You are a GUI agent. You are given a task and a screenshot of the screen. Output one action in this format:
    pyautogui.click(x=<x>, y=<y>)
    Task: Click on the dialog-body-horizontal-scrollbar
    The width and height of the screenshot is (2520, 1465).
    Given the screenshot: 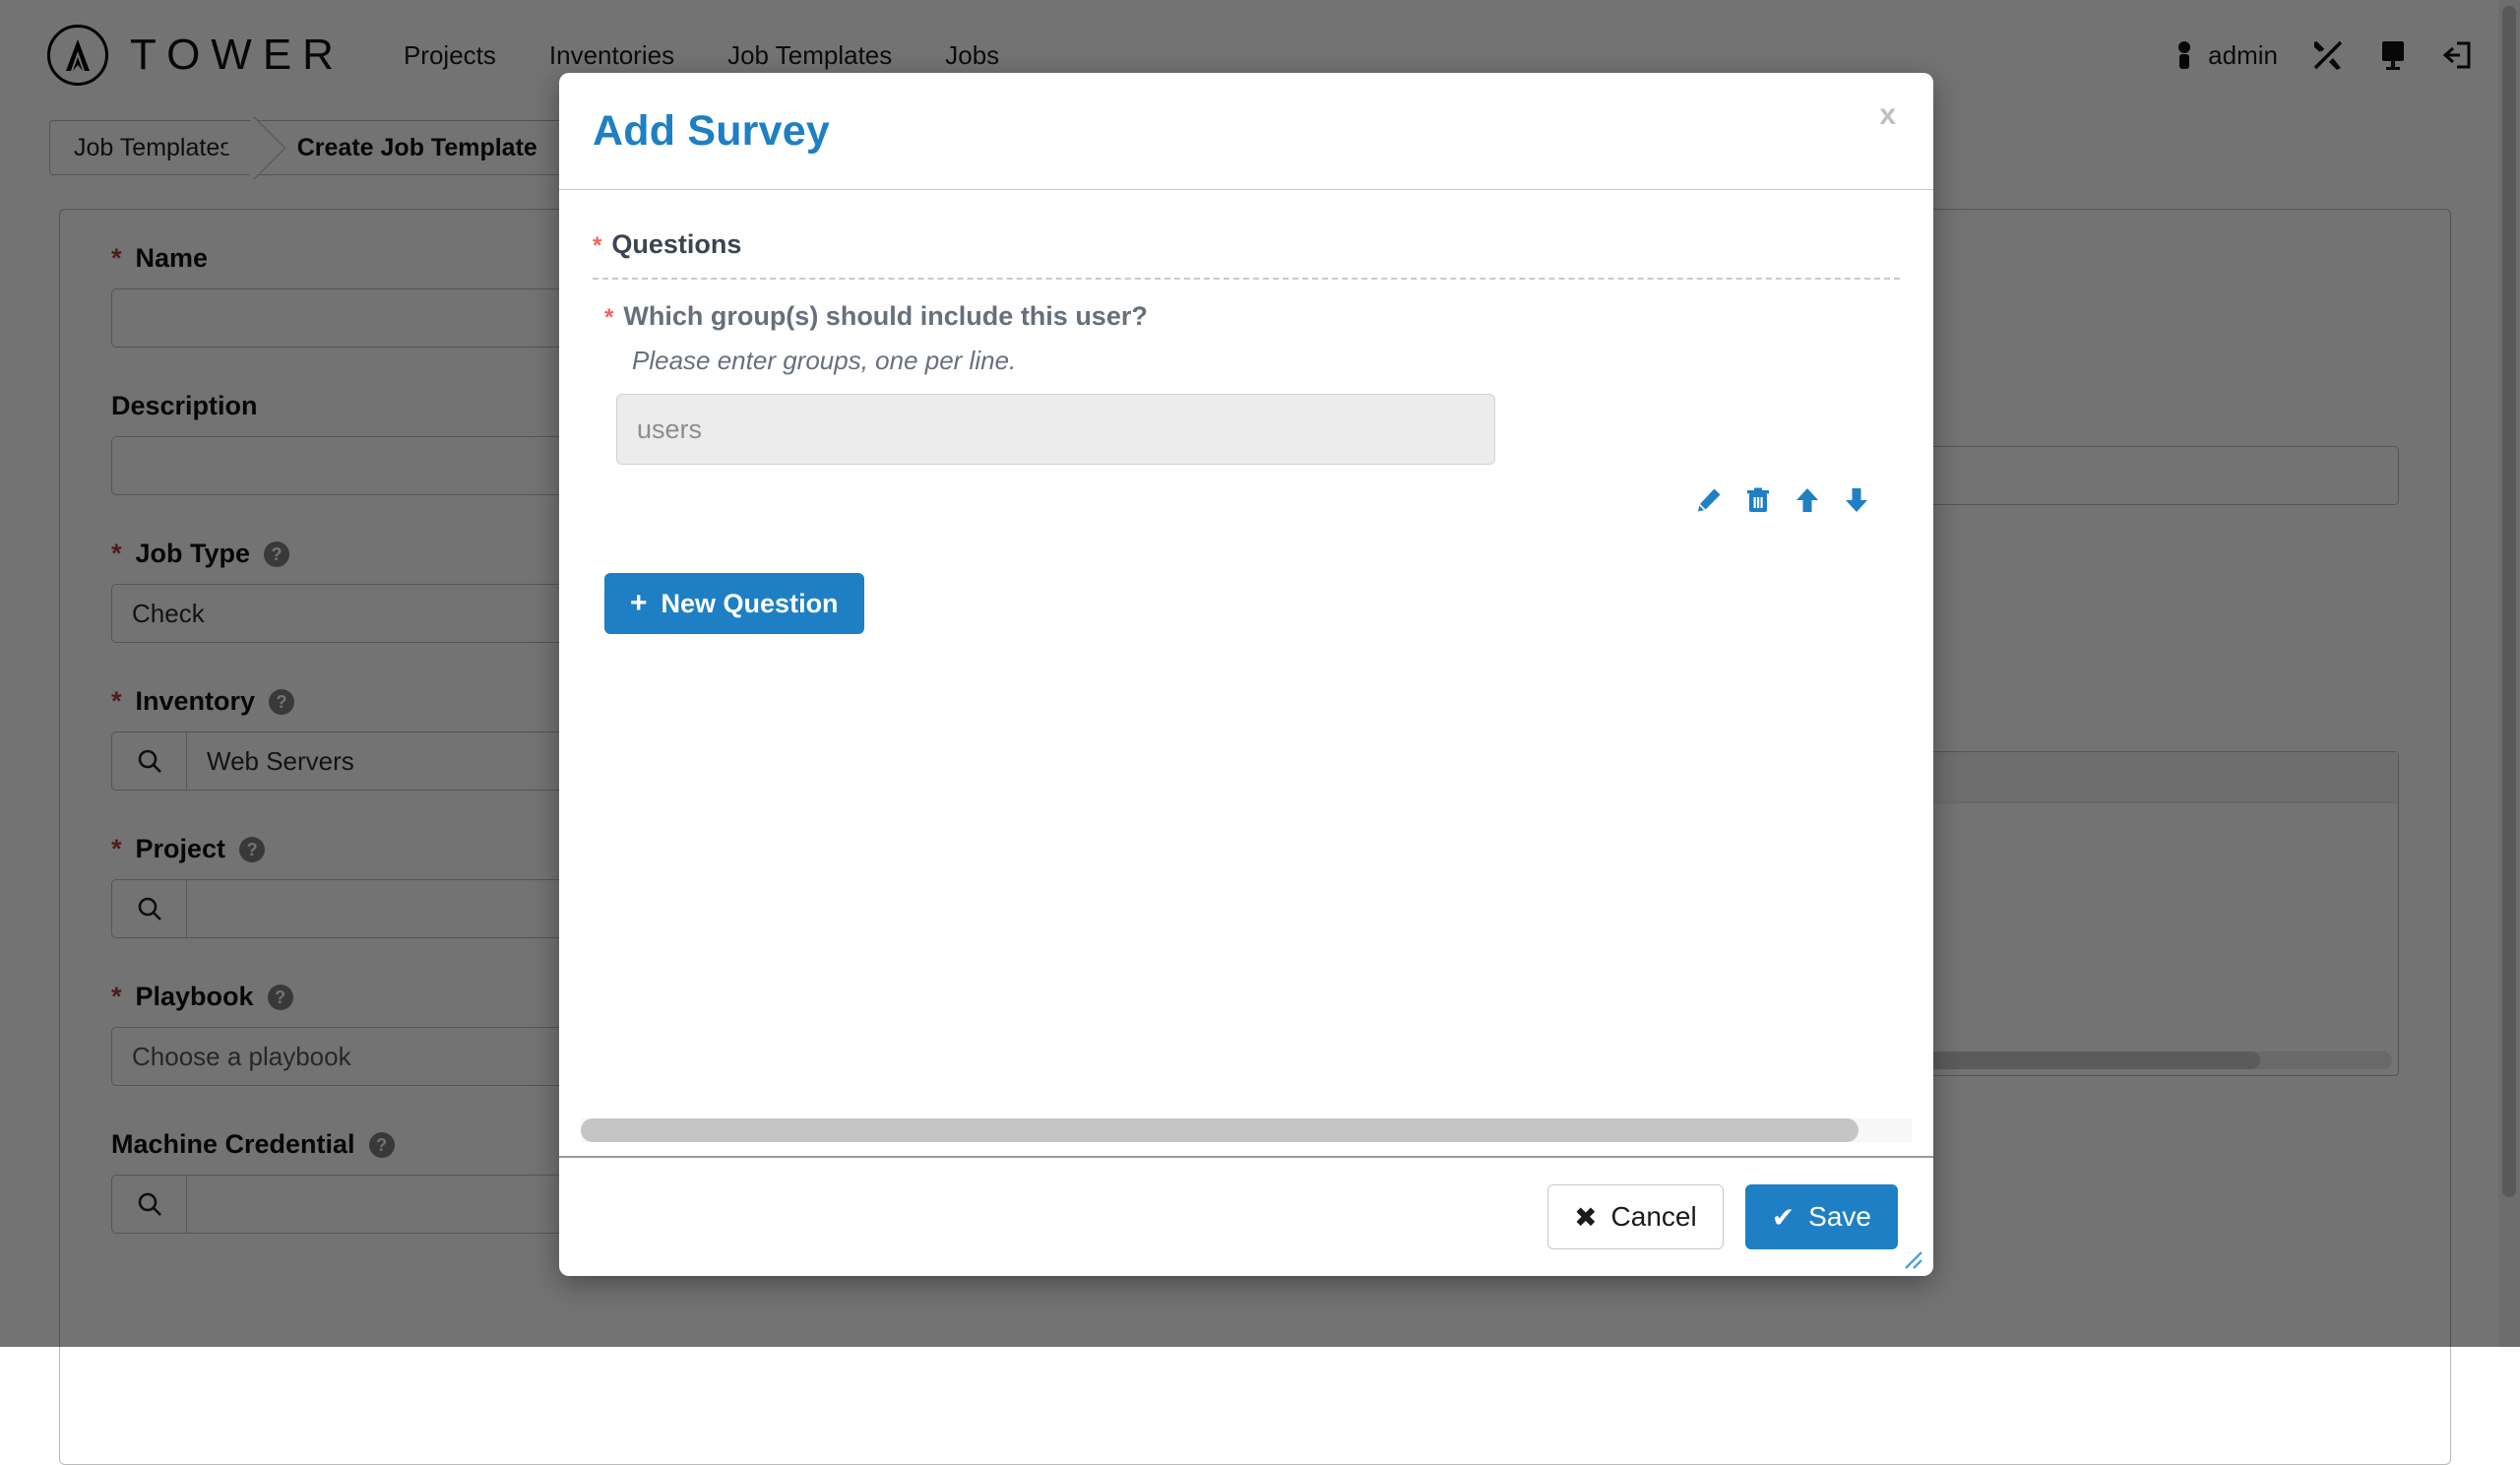 What is the action you would take?
    pyautogui.click(x=1246, y=1130)
    